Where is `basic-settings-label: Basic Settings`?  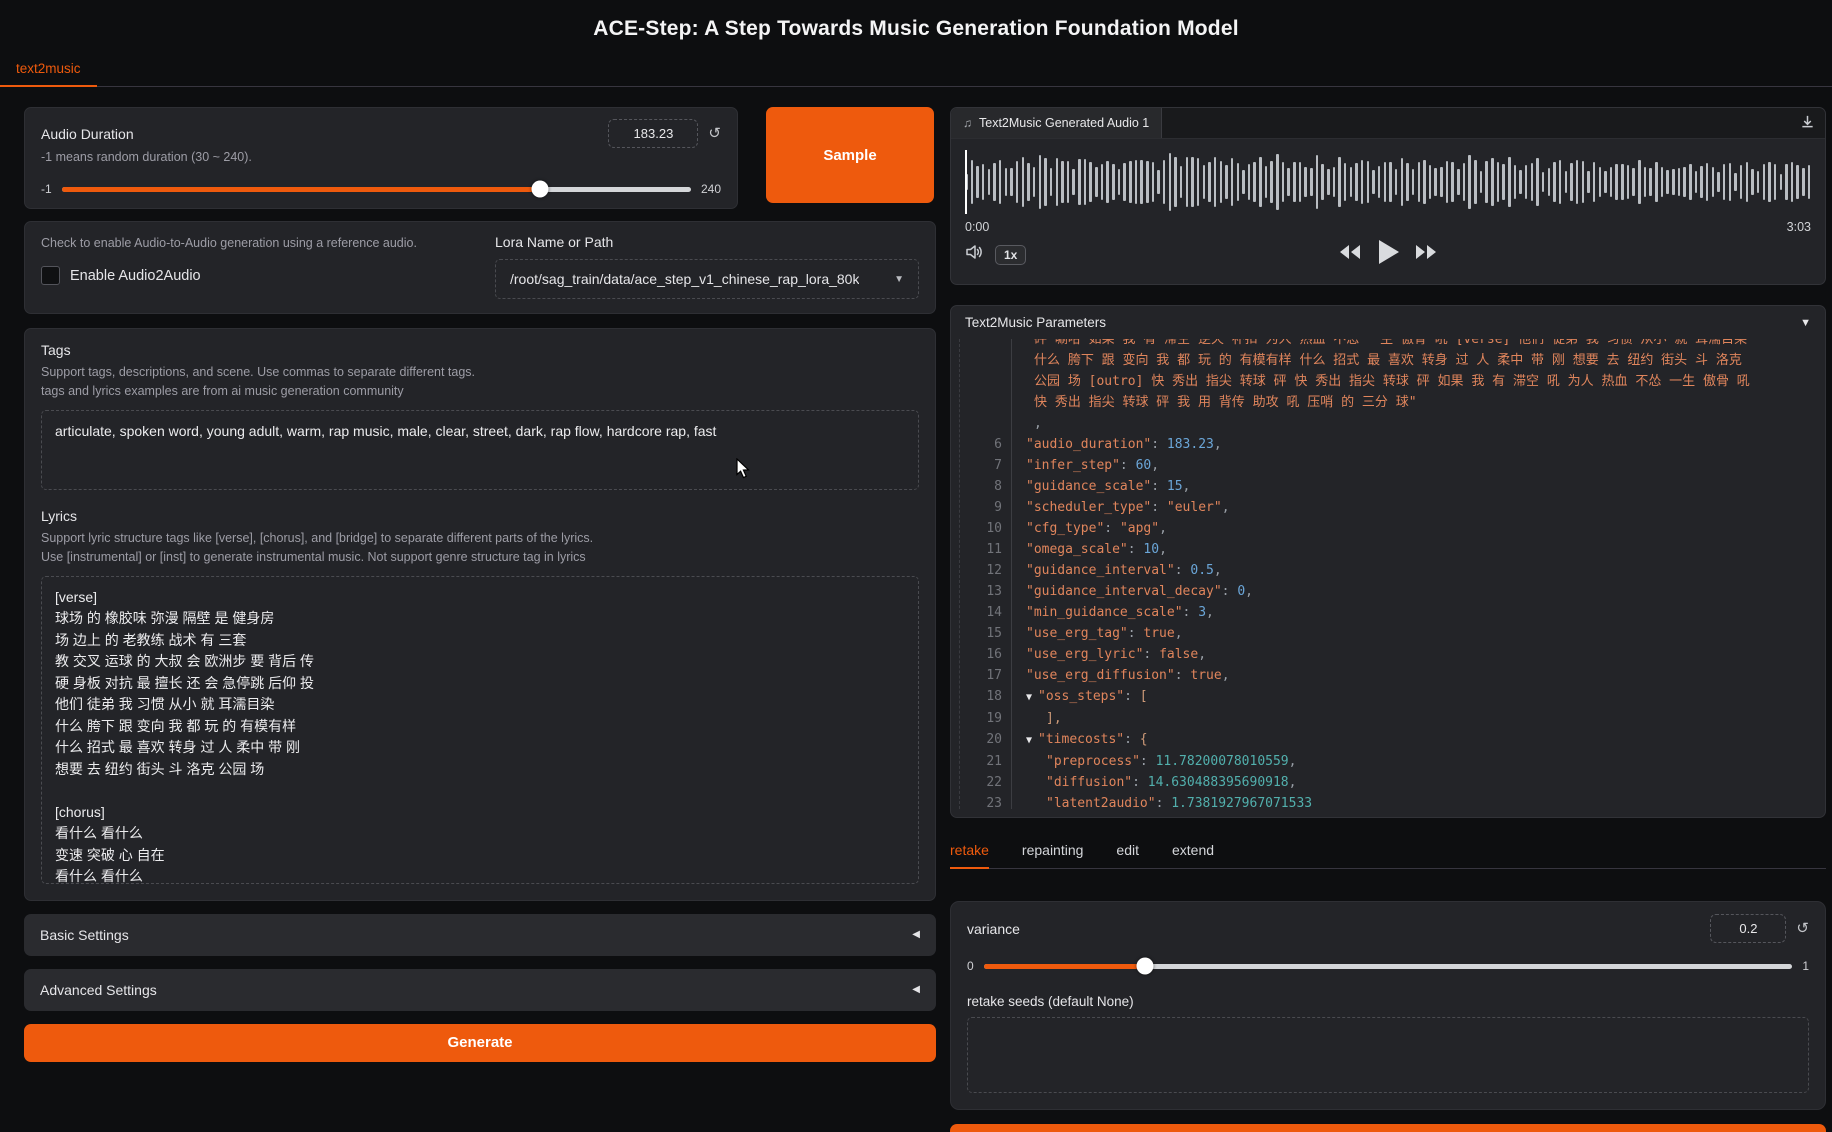 basic-settings-label: Basic Settings is located at coordinates (84, 934).